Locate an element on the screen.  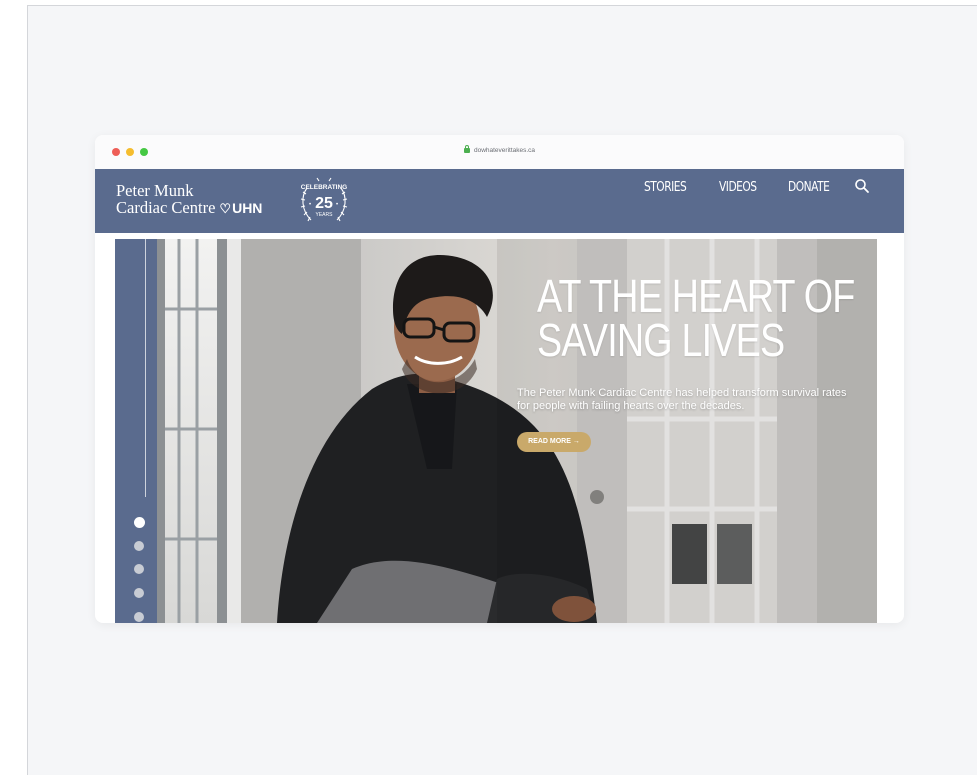
lock-icon is located at coordinates (466, 149).